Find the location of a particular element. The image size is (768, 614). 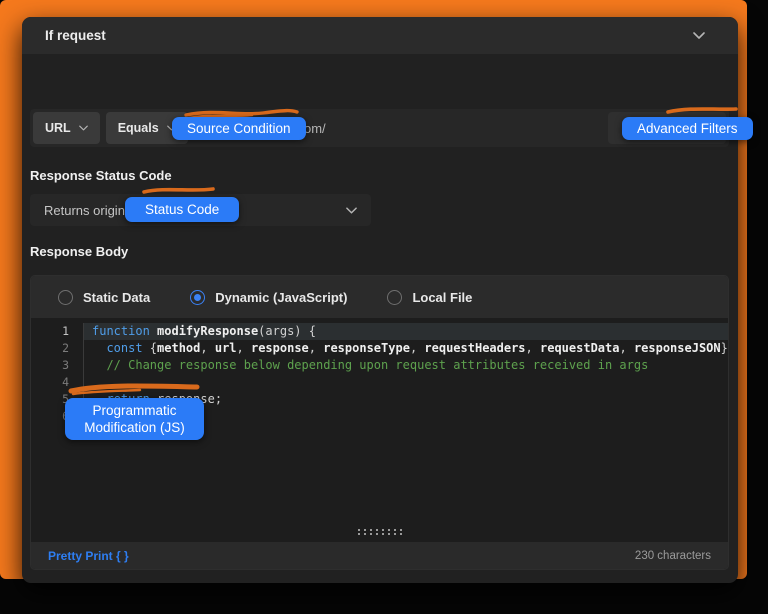

line-number: 1 is located at coordinates (65, 331).